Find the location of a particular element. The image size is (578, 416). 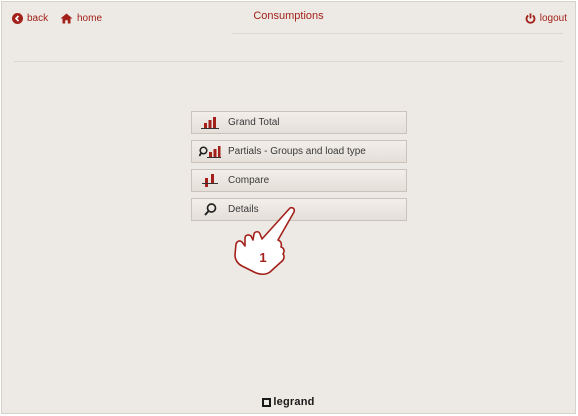

logout-button: logout is located at coordinates (546, 18).